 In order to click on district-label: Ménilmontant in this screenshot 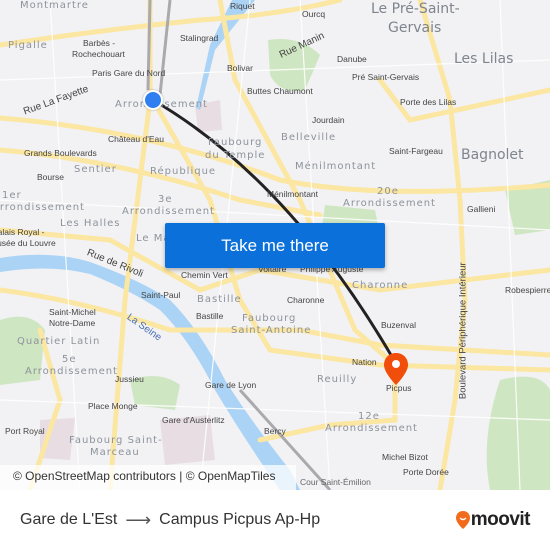, I will do `click(336, 166)`.